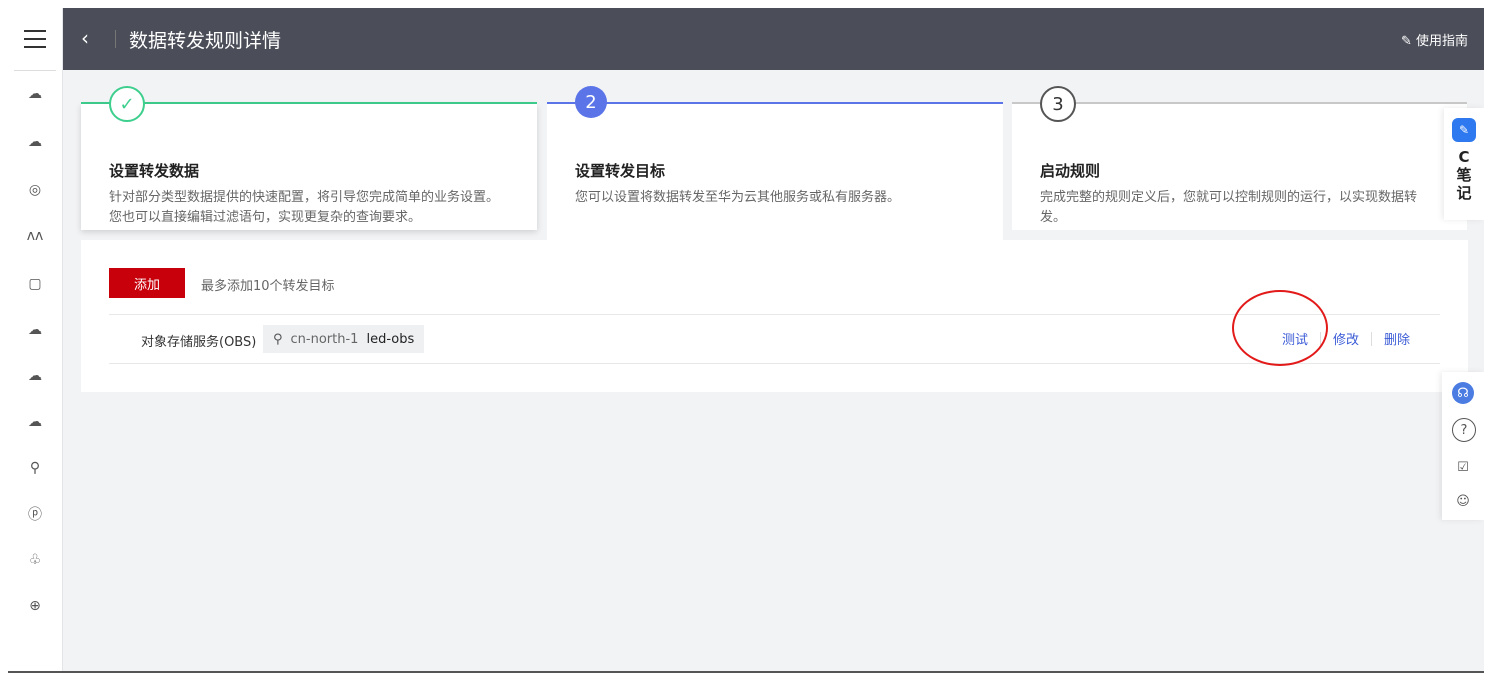  What do you see at coordinates (115, 39) in the screenshot?
I see `header-divider` at bounding box center [115, 39].